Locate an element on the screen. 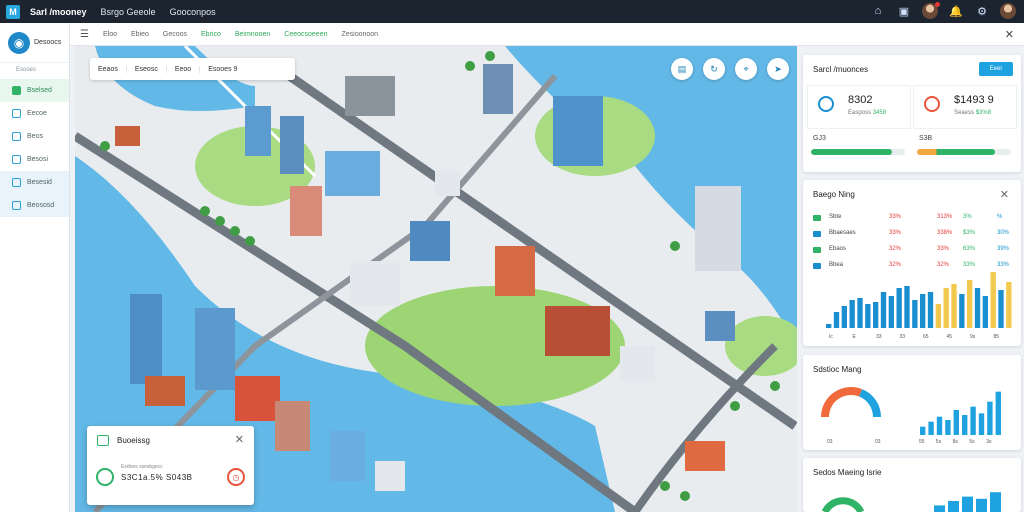 Image resolution: width=1024 pixels, height=512 pixels. sidebar-item: Besosi is located at coordinates (34, 159).